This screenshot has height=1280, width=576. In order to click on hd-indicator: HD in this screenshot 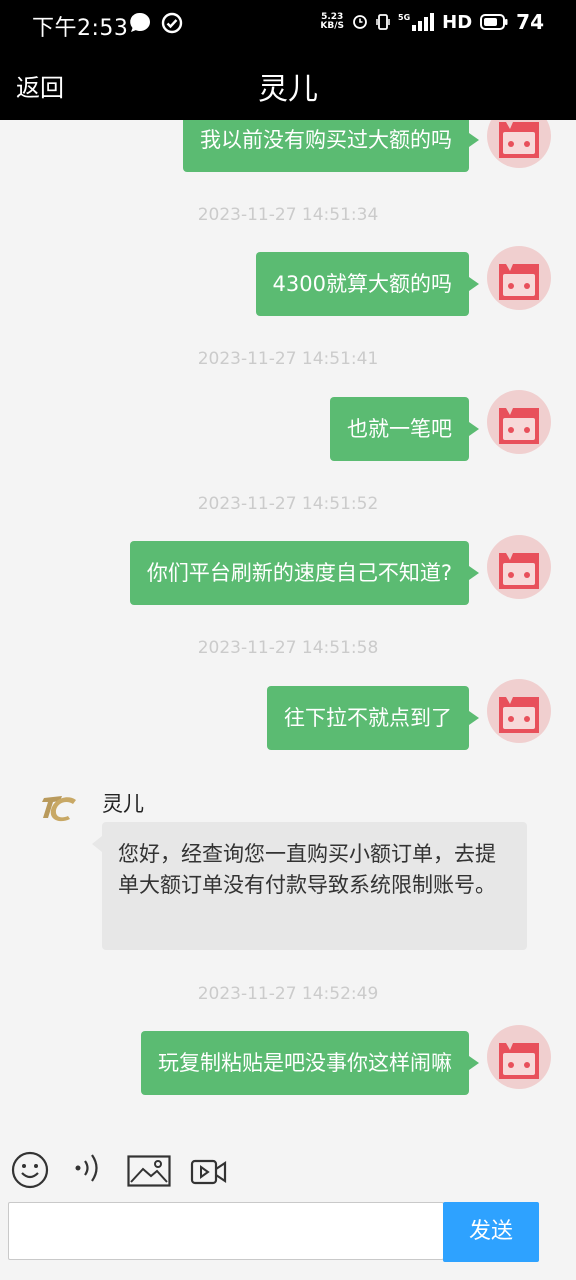, I will do `click(457, 22)`.